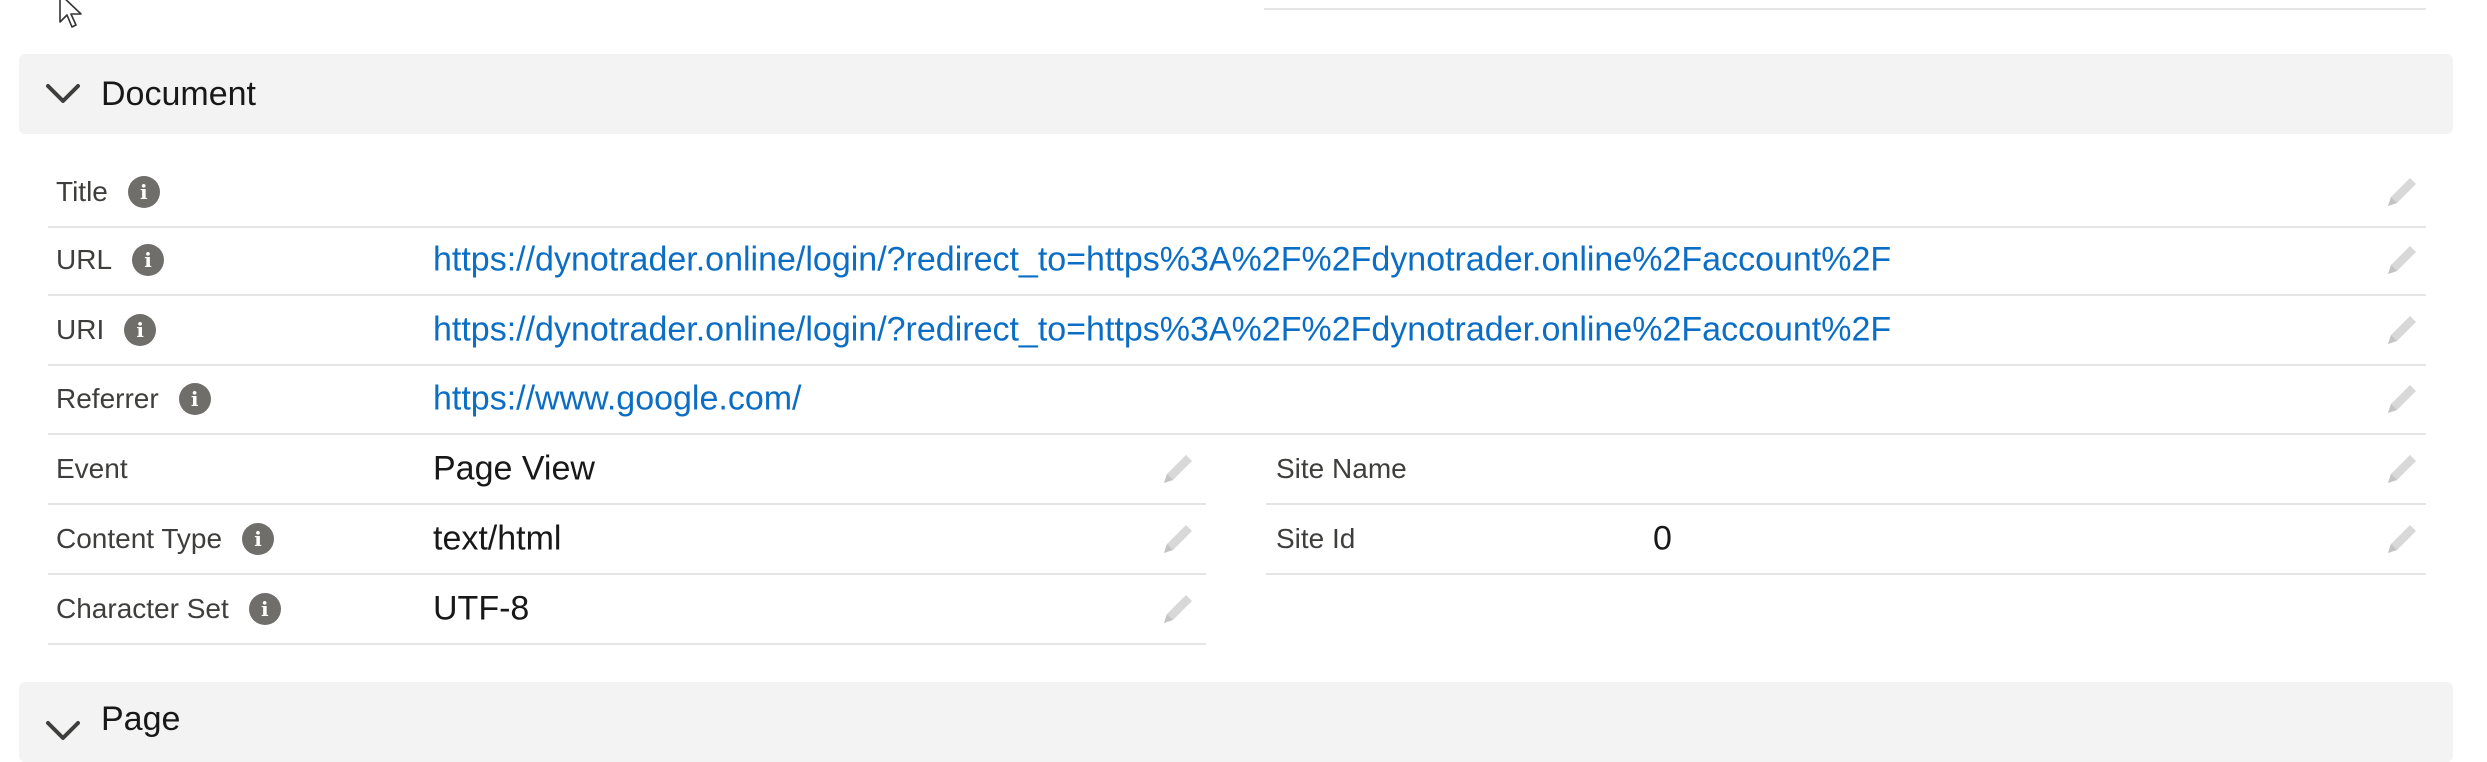 Image resolution: width=2487 pixels, height=762 pixels. Describe the element at coordinates (82, 191) in the screenshot. I see `field-label-text: Title` at that location.